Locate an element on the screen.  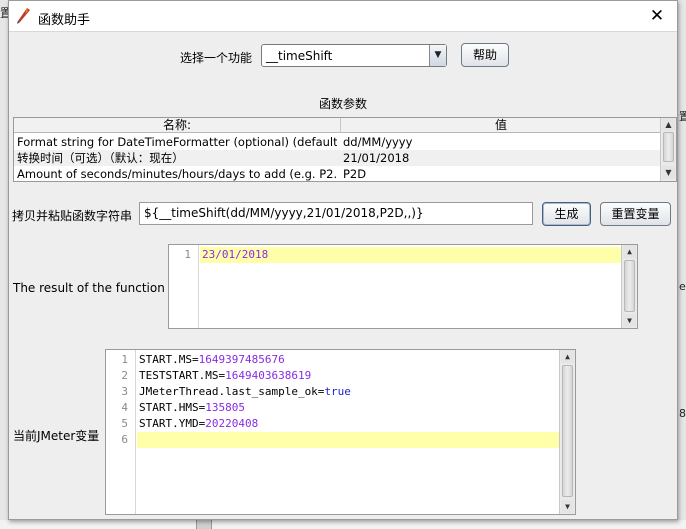
column-header-name: 名称: is located at coordinates (177, 125).